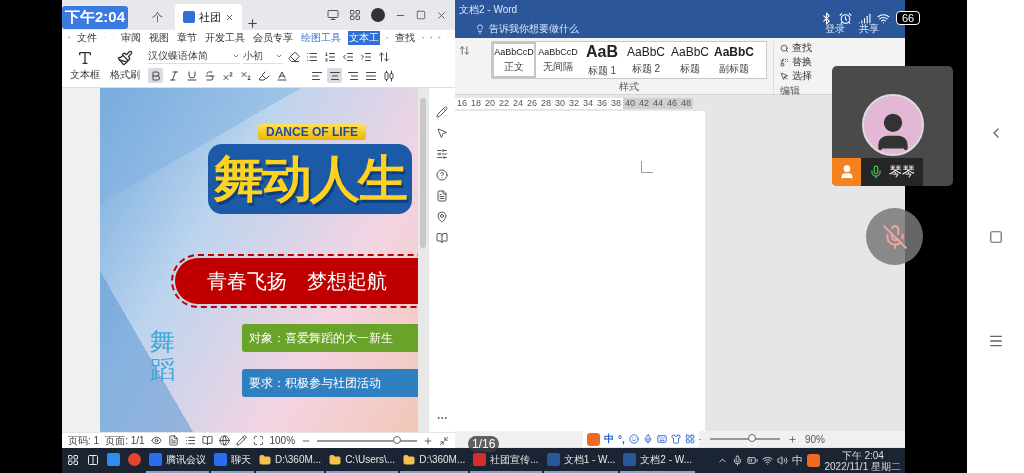  Describe the element at coordinates (156, 440) in the screenshot. I see `eye-icon` at that location.